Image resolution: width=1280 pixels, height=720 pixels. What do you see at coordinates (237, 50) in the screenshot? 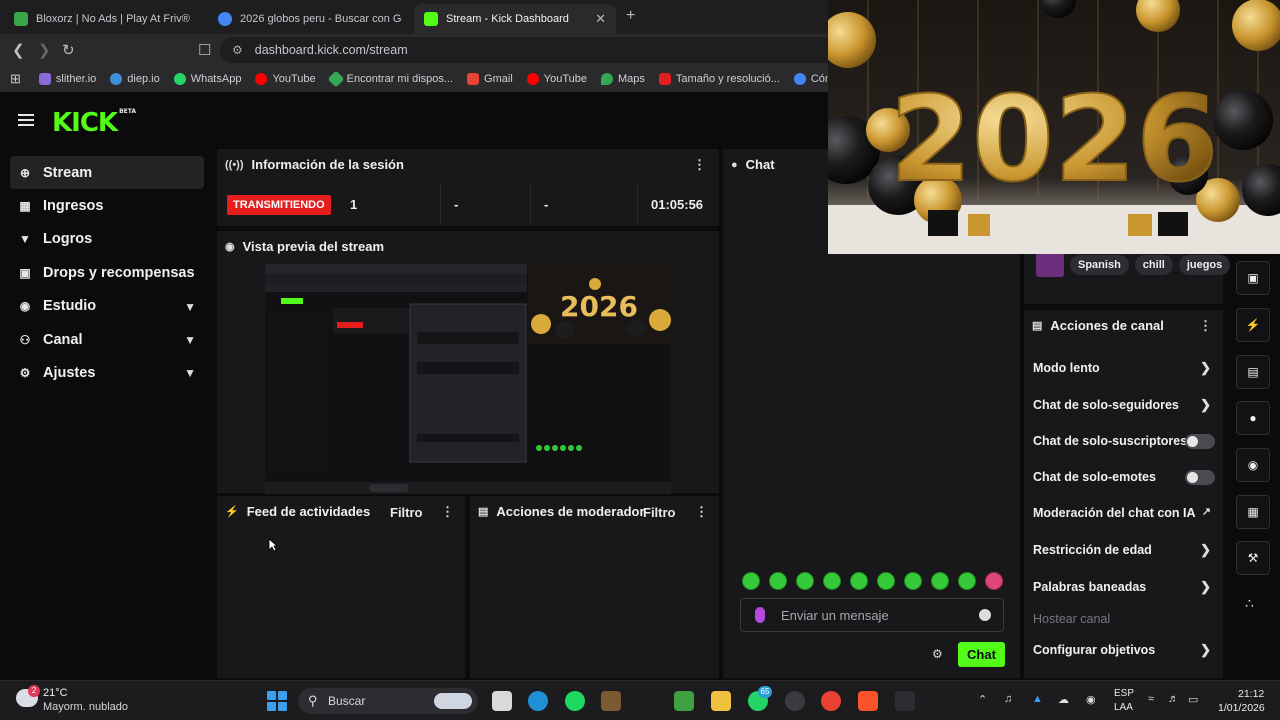
I see `site-settings-icon: ⚙` at bounding box center [237, 50].